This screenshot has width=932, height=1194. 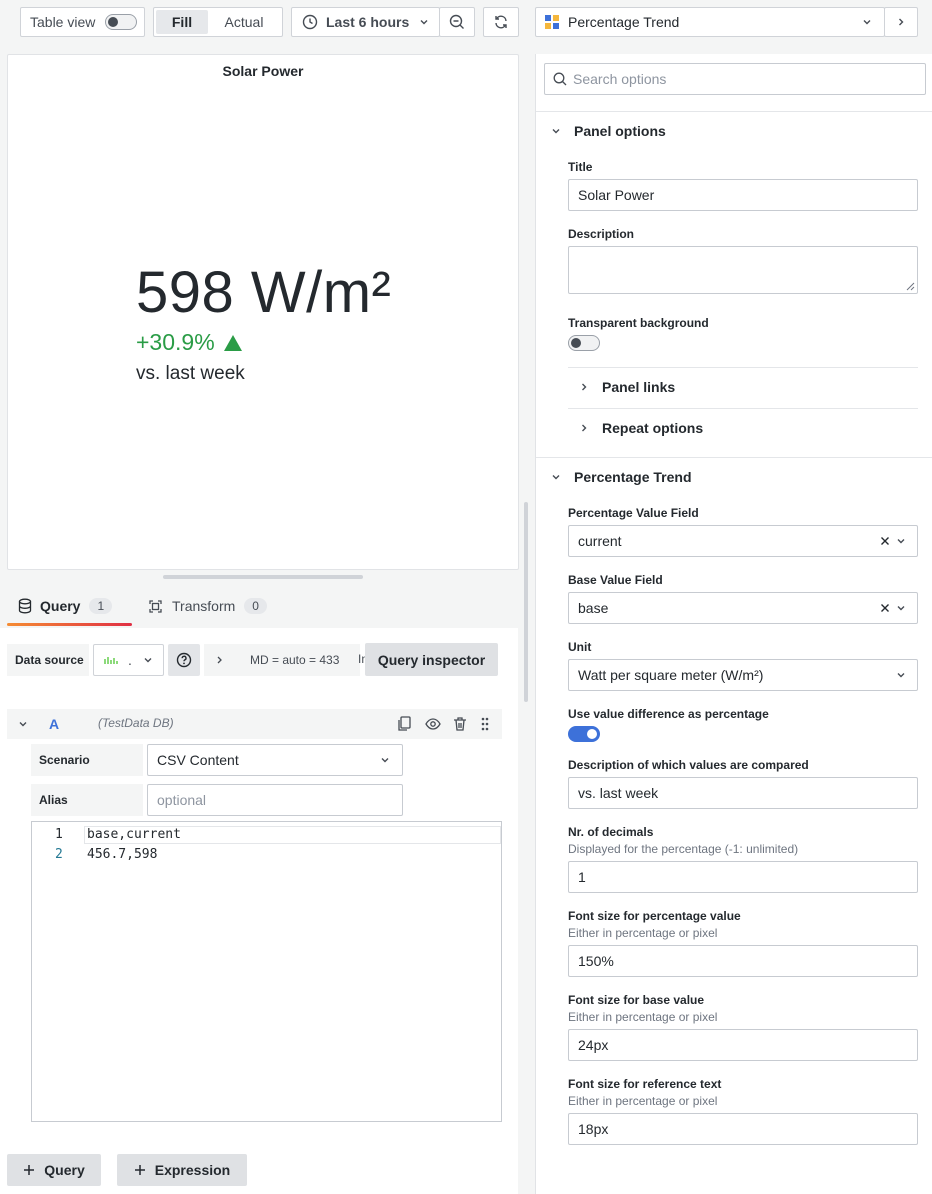 What do you see at coordinates (182, 1170) in the screenshot?
I see `add-expression-button: Expression` at bounding box center [182, 1170].